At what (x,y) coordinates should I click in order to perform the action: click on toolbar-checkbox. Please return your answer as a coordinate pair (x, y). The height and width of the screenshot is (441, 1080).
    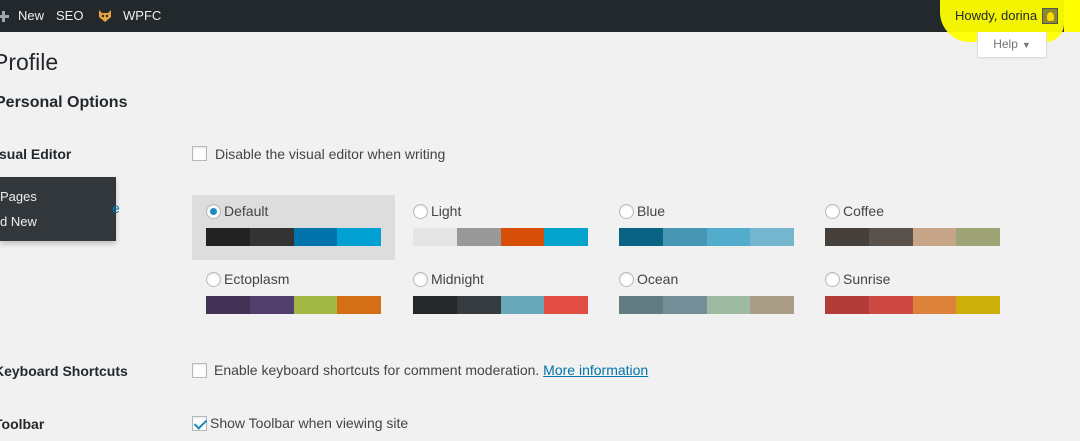
    Looking at the image, I should click on (199, 423).